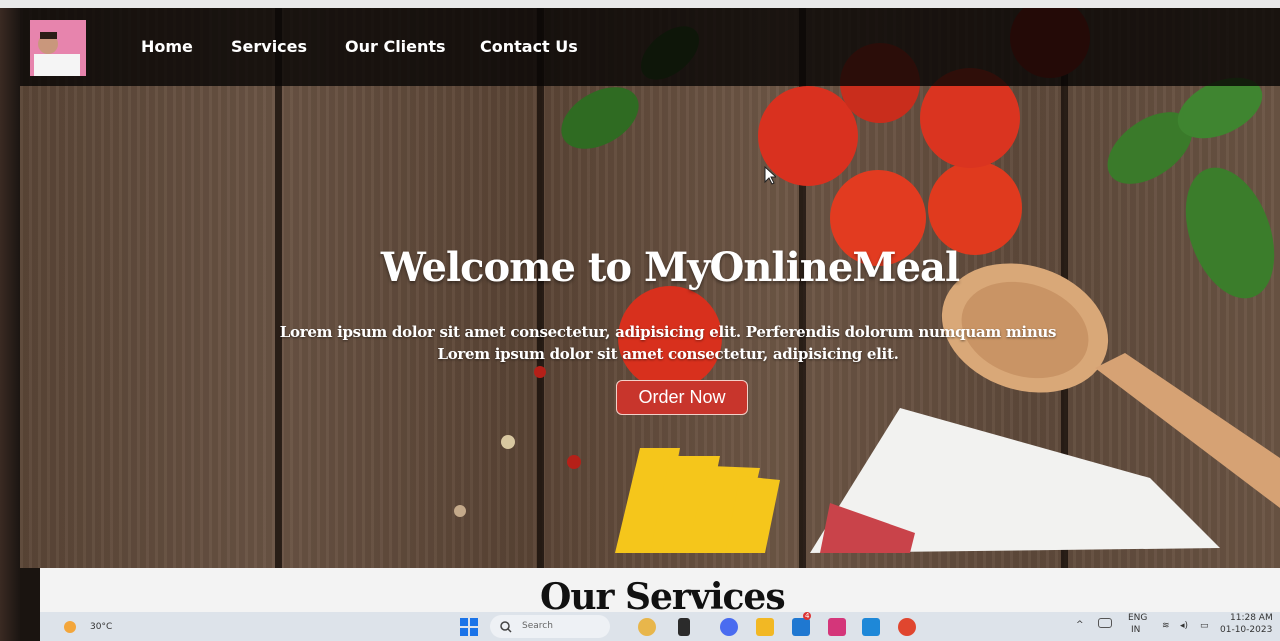 The image size is (1280, 641). What do you see at coordinates (684, 627) in the screenshot?
I see `task-view-icon` at bounding box center [684, 627].